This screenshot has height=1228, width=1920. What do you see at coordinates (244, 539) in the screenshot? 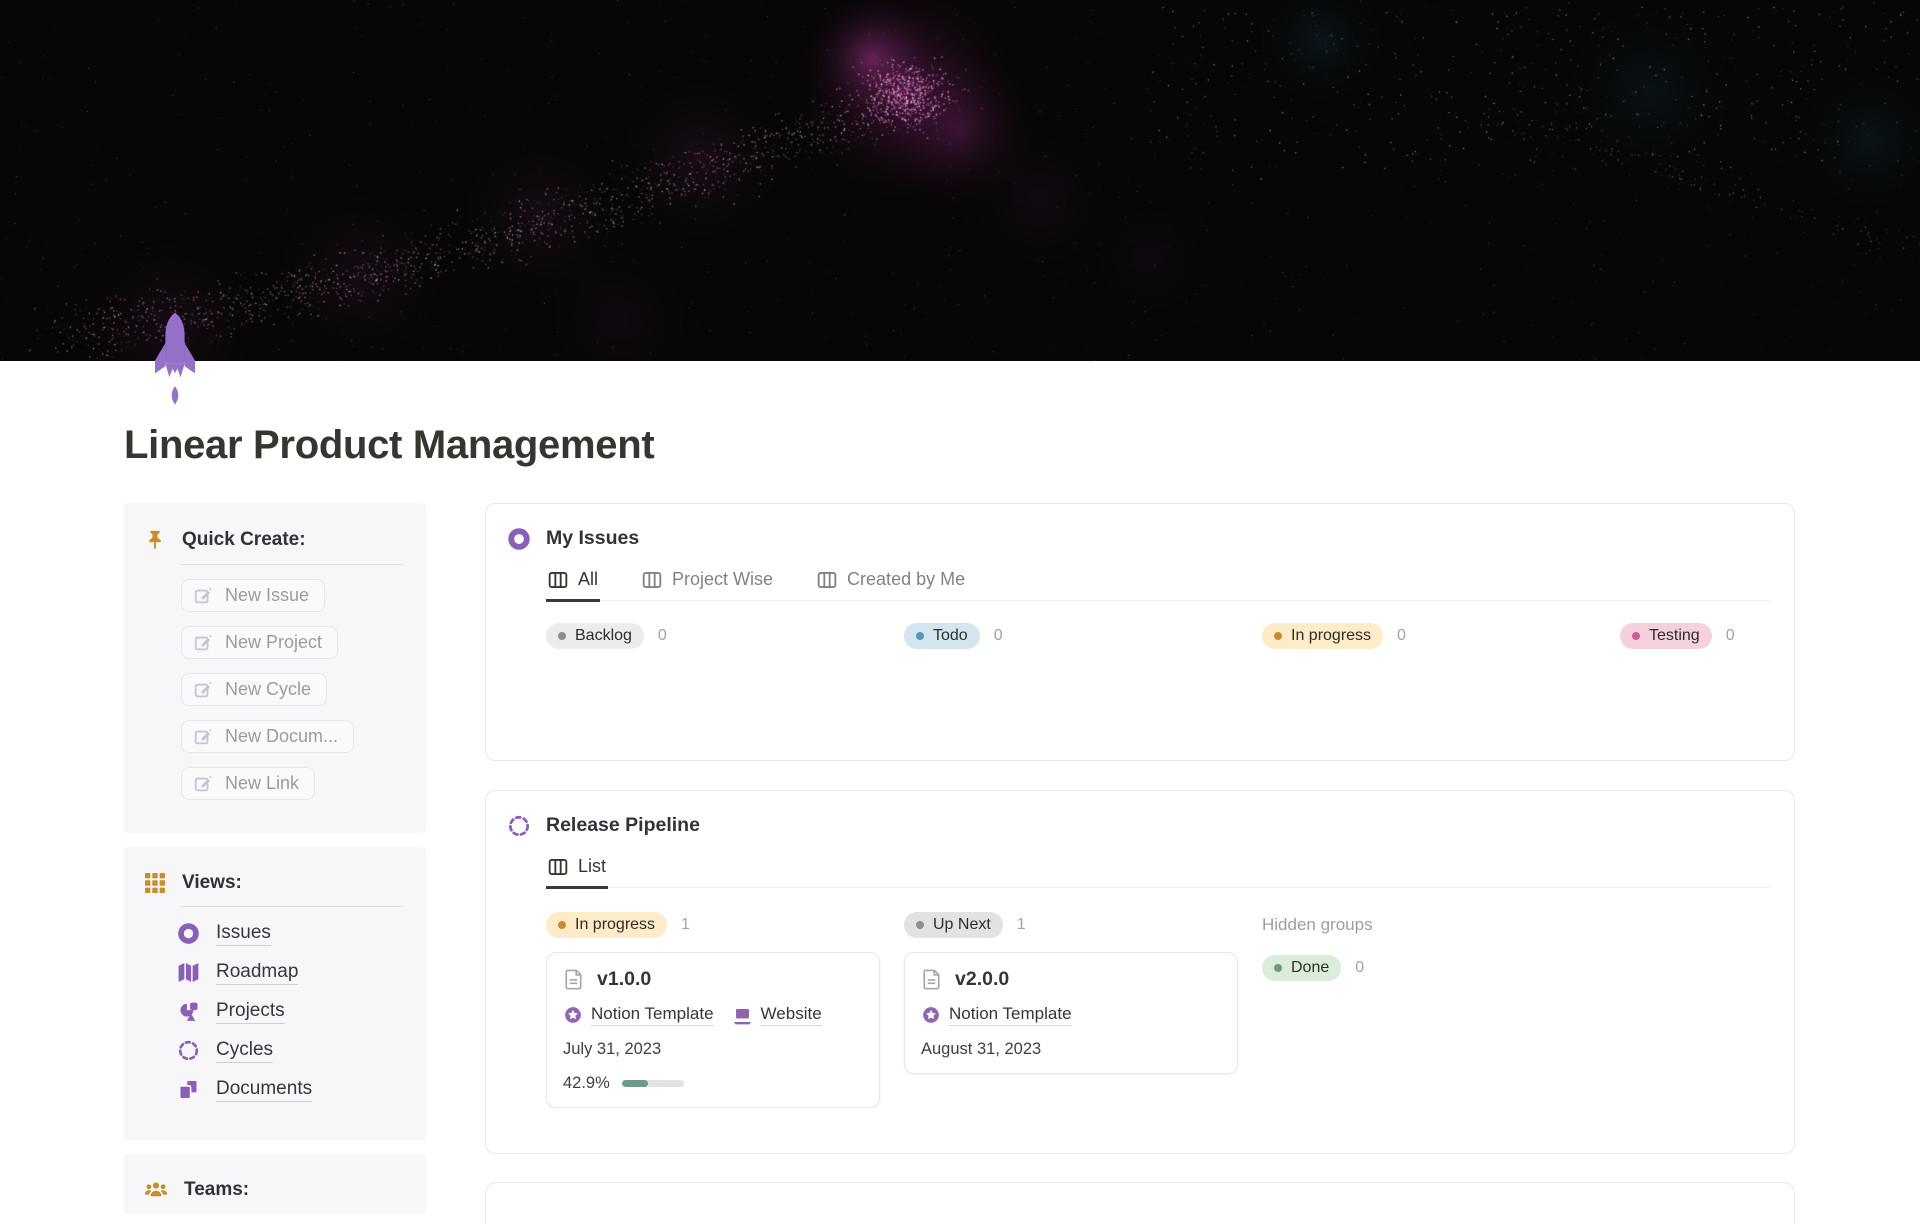
I see `quick-create-title: Quick Create:` at bounding box center [244, 539].